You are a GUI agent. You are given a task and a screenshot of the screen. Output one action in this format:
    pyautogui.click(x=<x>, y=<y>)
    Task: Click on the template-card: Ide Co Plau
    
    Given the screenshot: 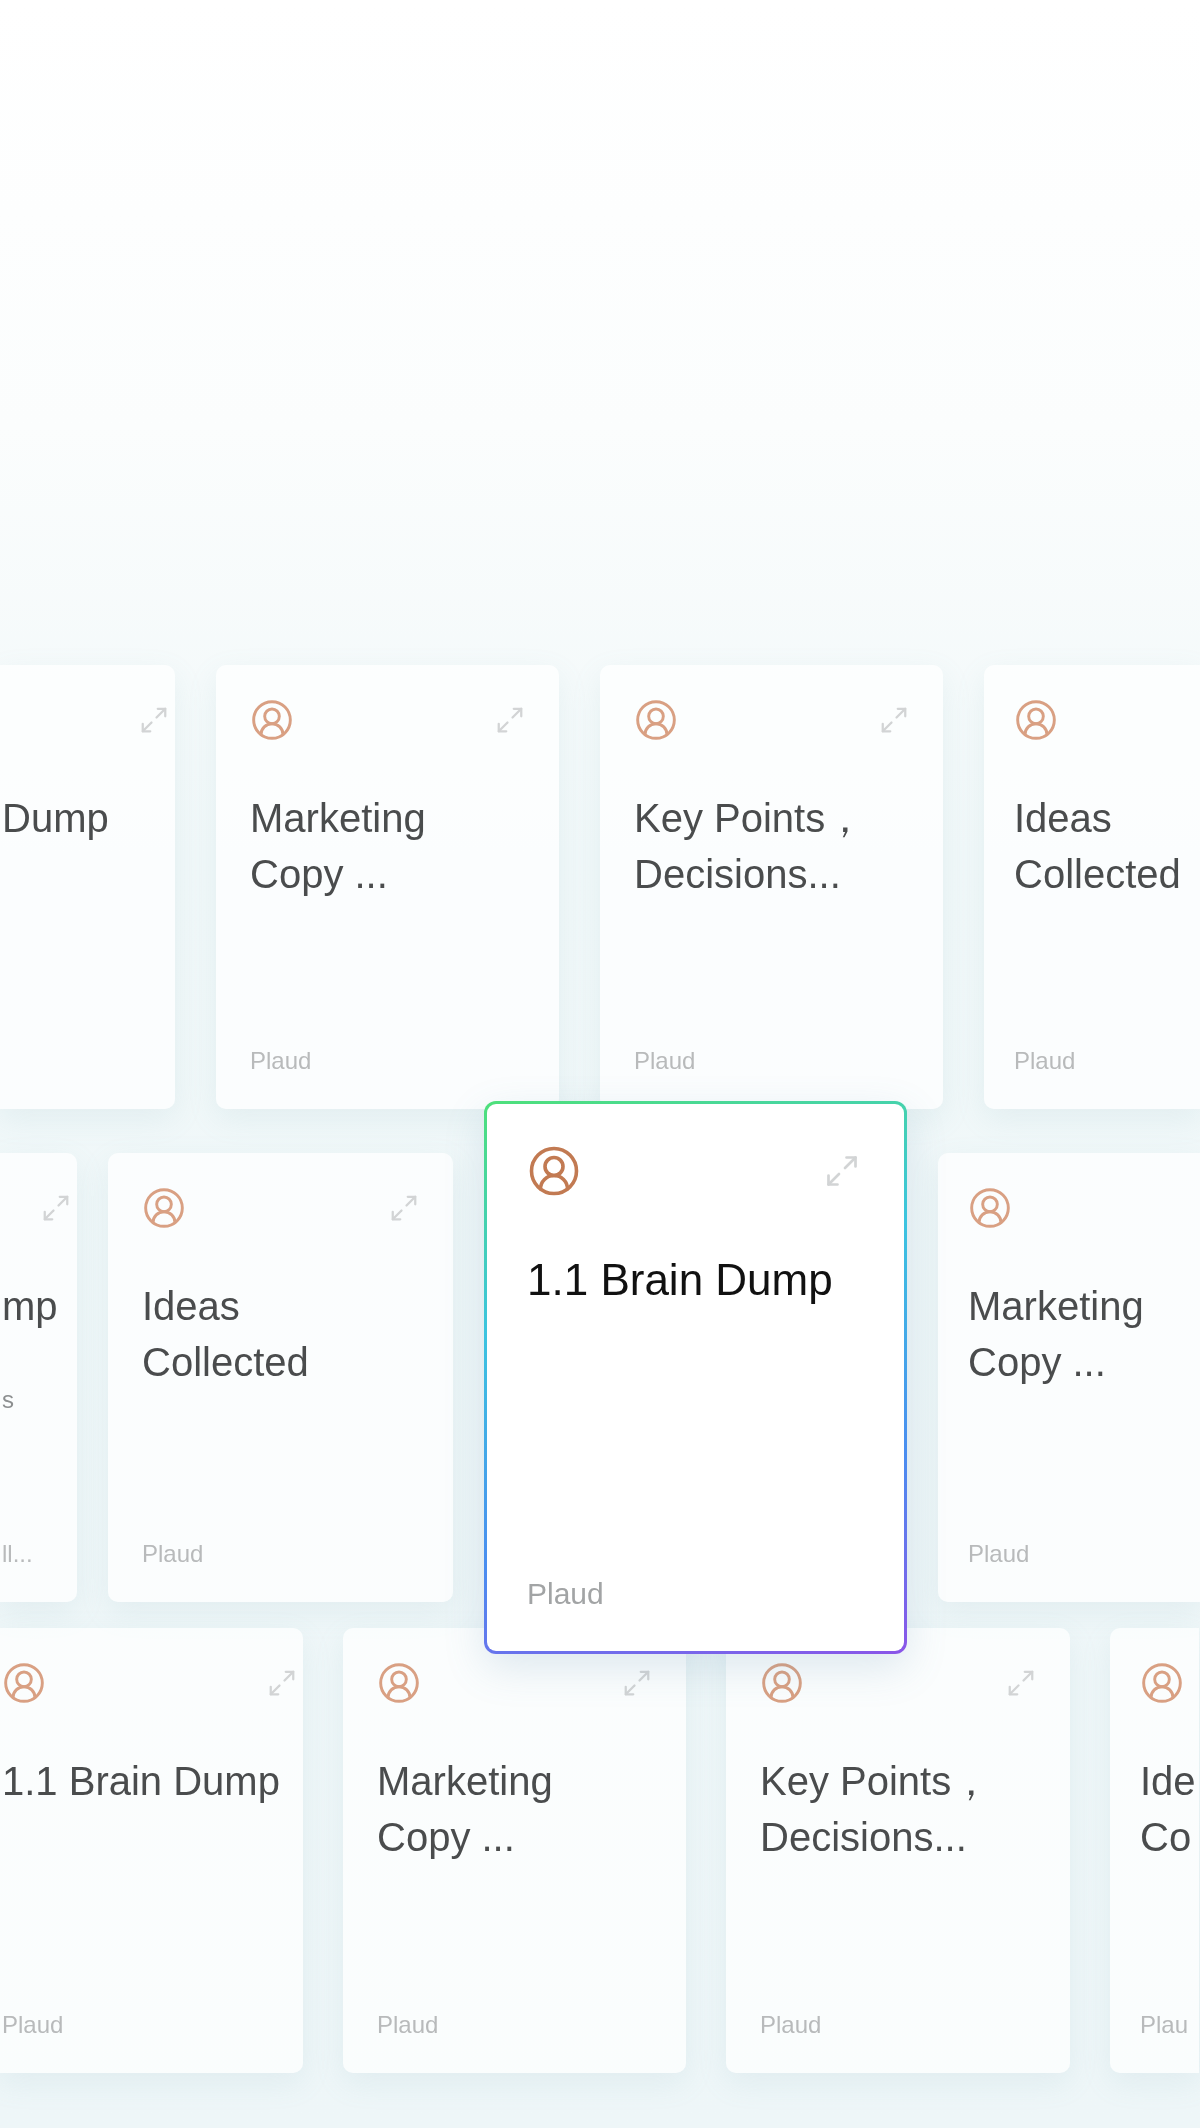 What is the action you would take?
    pyautogui.click(x=1154, y=1850)
    